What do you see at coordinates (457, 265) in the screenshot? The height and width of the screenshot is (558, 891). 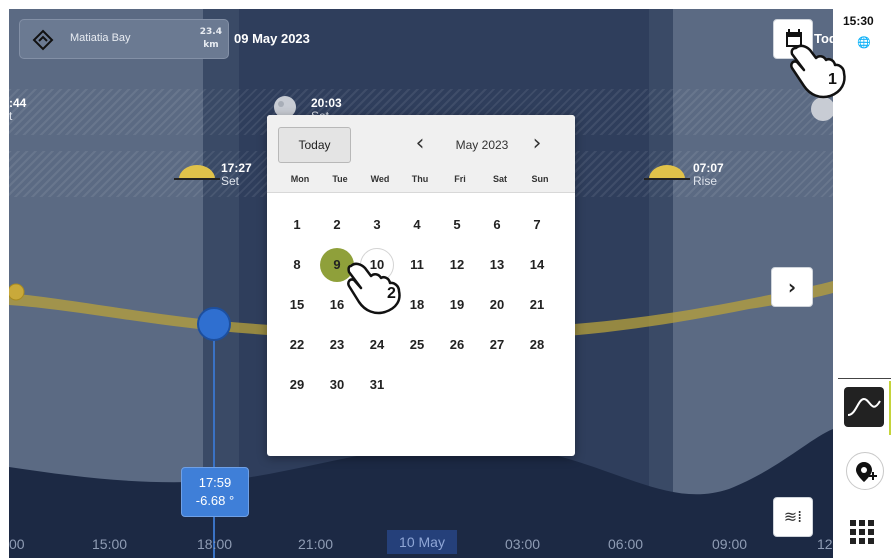 I see `calendar-day-12: 12` at bounding box center [457, 265].